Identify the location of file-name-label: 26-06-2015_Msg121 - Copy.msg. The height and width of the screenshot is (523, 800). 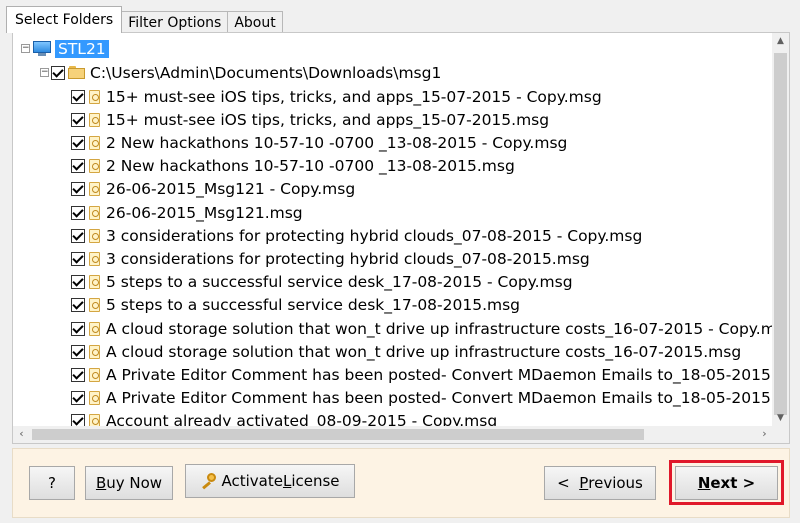
(231, 189).